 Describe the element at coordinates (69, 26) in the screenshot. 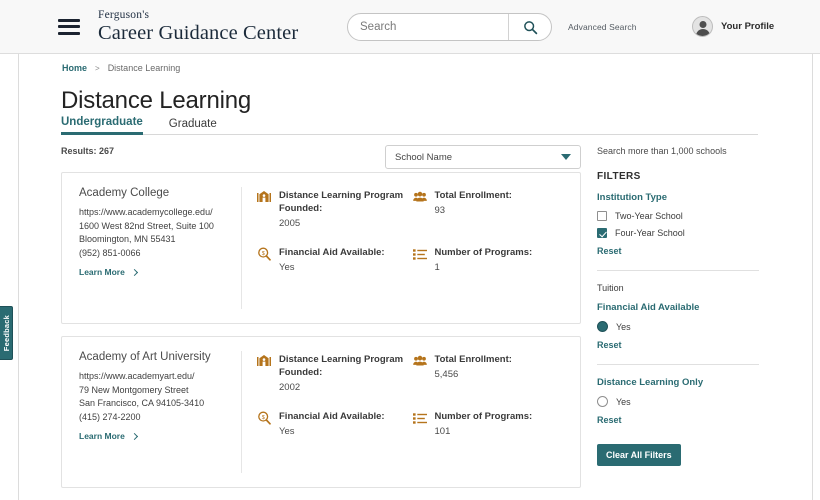

I see `hamburger-icon` at that location.